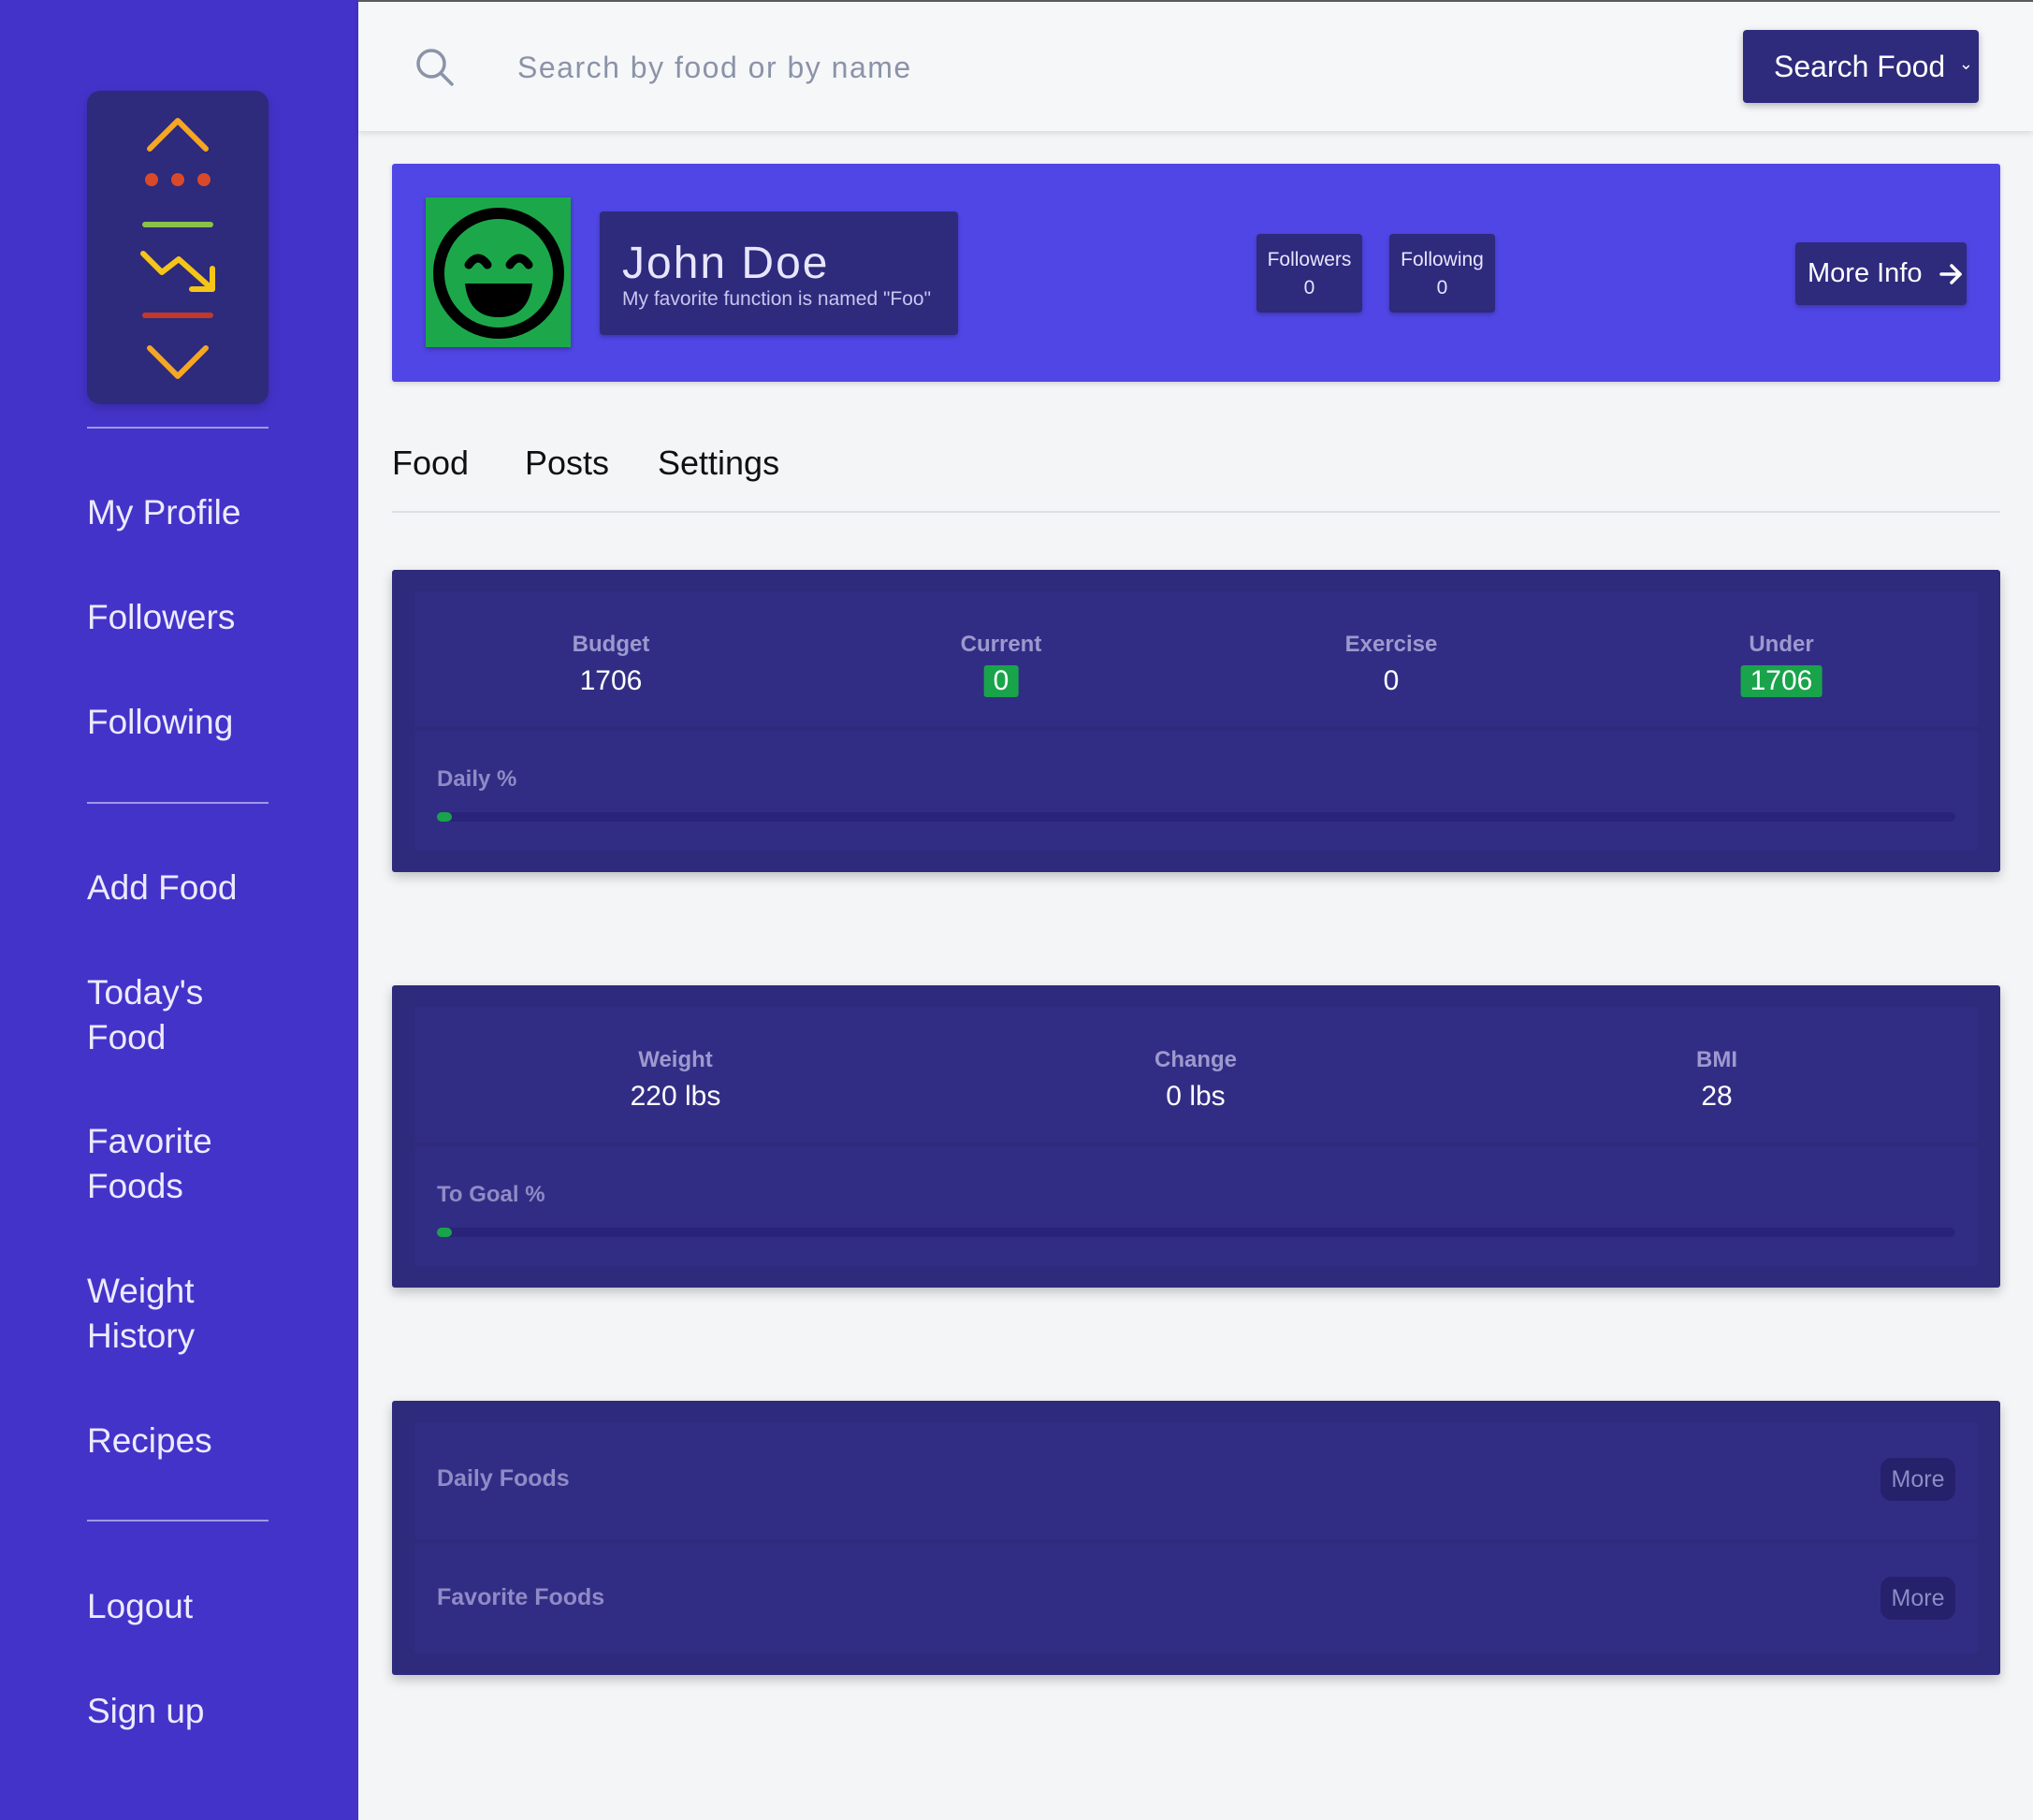  I want to click on followers-label: Followers, so click(1309, 259).